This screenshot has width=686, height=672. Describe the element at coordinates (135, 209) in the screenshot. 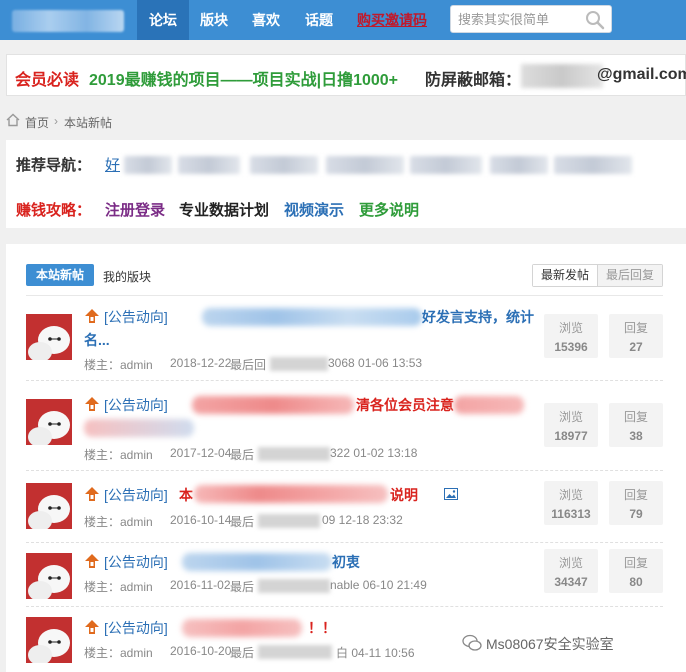

I see `guide-register-link: 注册登录` at that location.